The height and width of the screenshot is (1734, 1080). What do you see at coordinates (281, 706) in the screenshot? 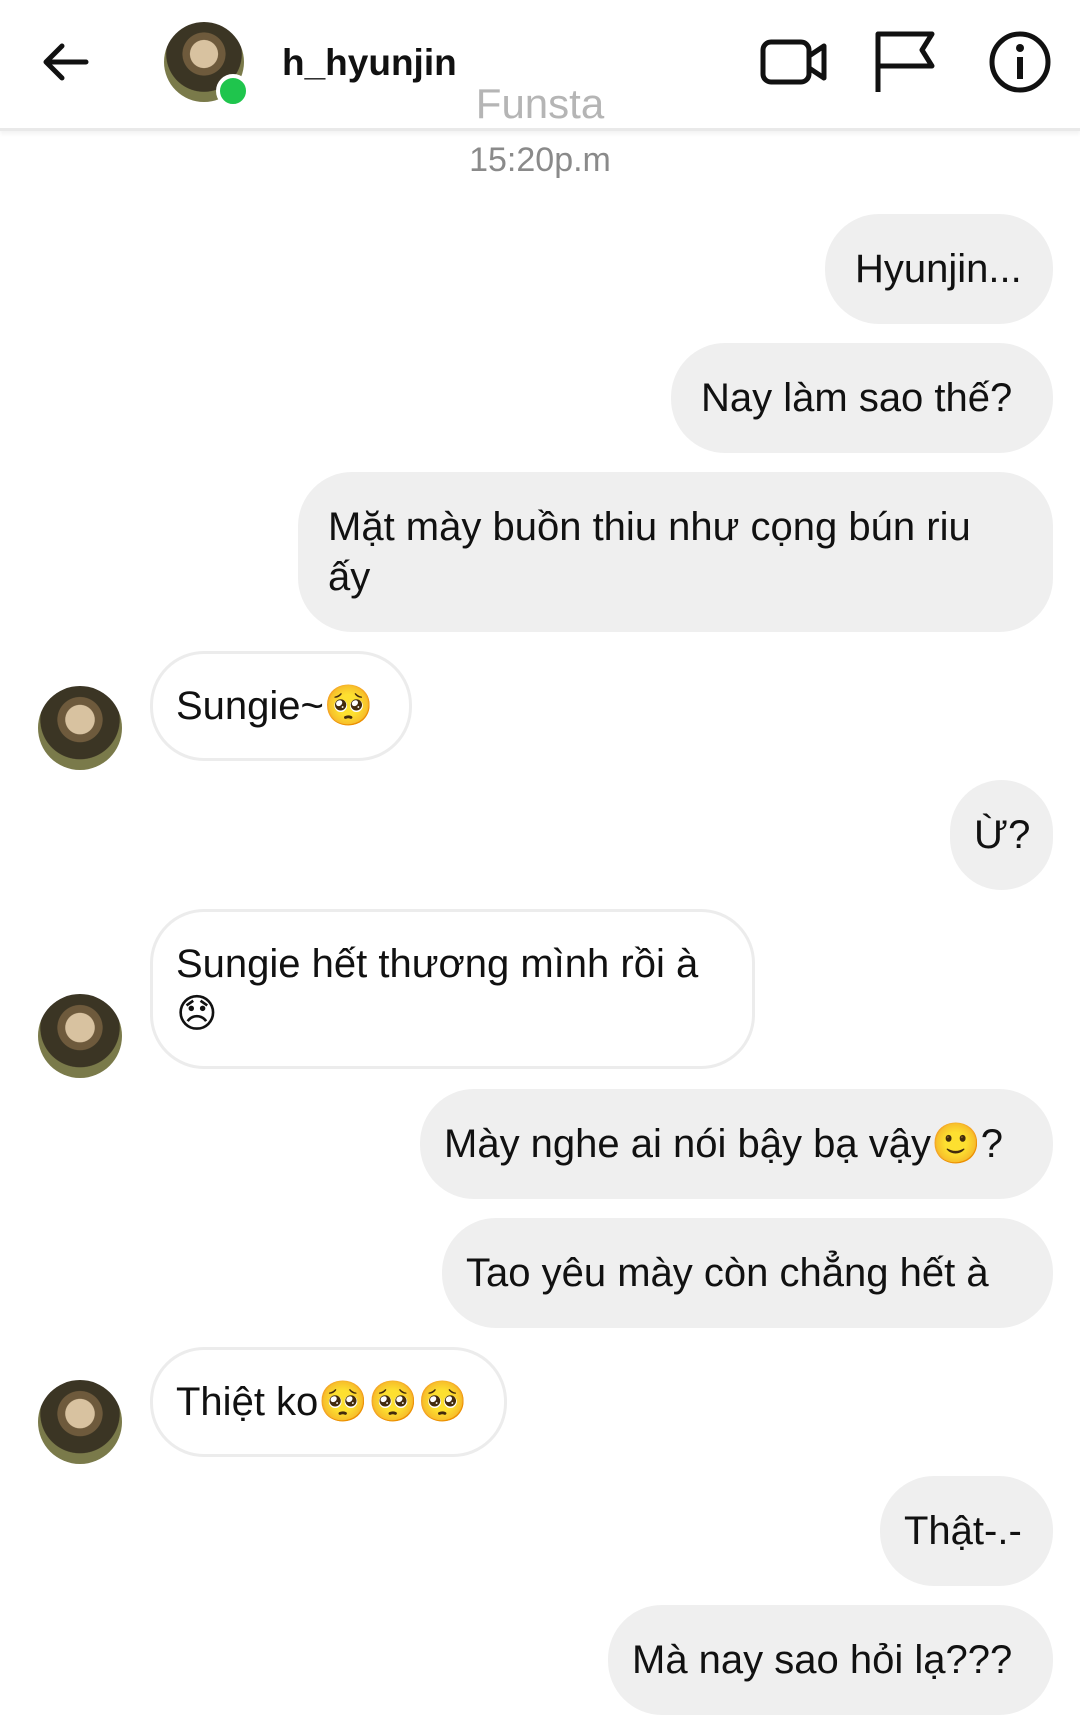
I see `received-message: Sungie~🥺` at bounding box center [281, 706].